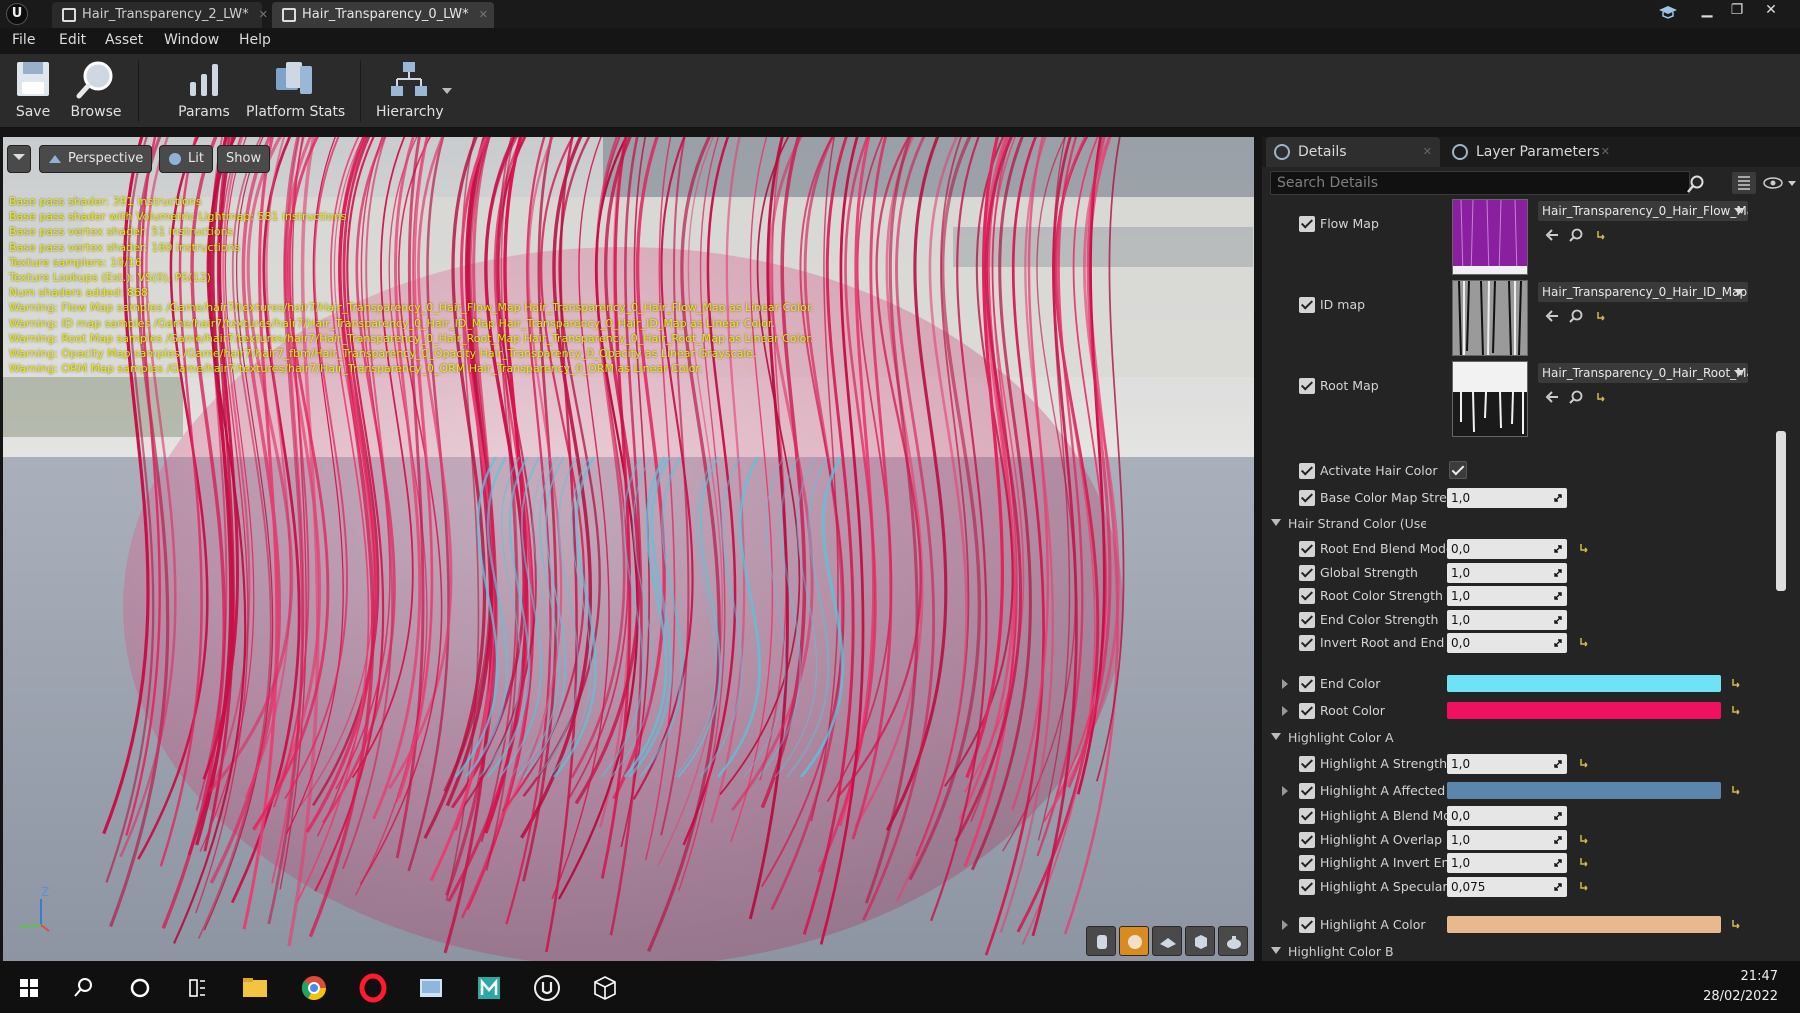 The image size is (1800, 1013). What do you see at coordinates (1552, 316) in the screenshot?
I see `use-selected-asset-icon` at bounding box center [1552, 316].